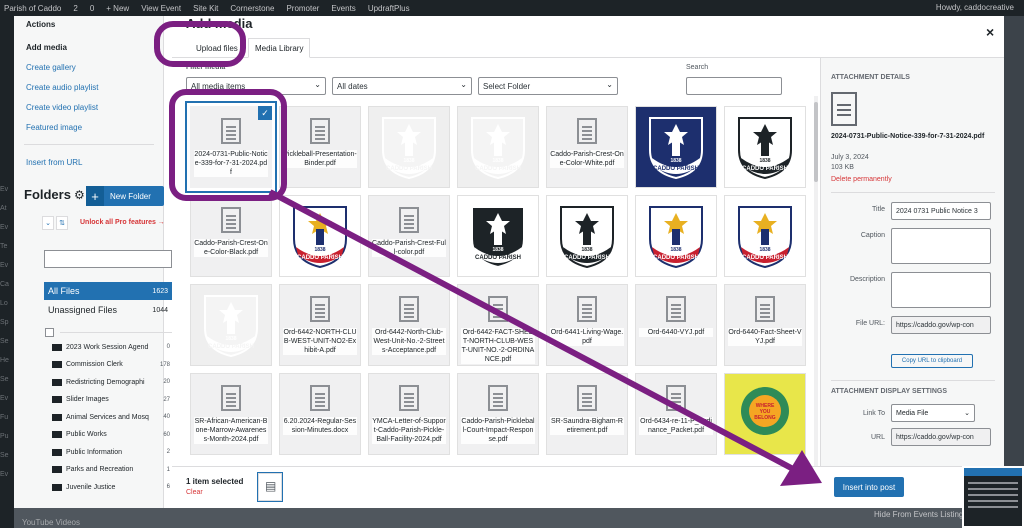 The width and height of the screenshot is (1024, 528). I want to click on title-input: 2024 0731 Public Notice 3, so click(941, 211).